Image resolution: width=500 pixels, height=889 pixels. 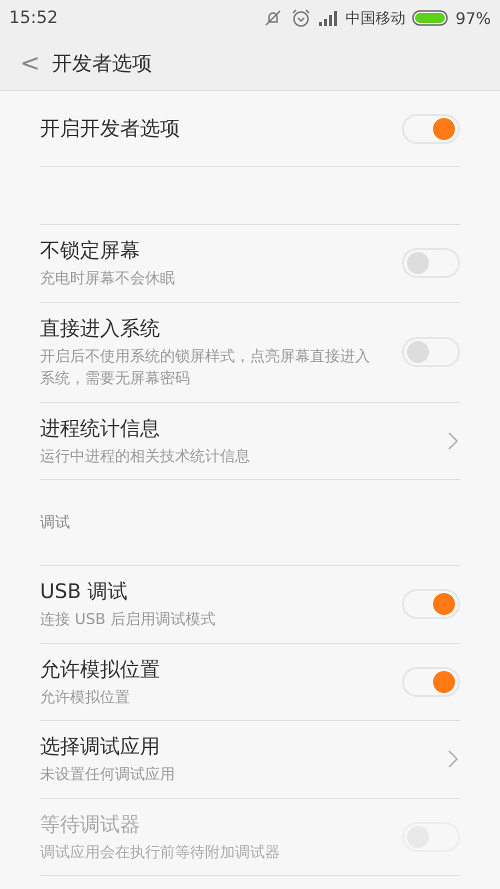 I want to click on setting-title: 选择调试应用, so click(x=100, y=746).